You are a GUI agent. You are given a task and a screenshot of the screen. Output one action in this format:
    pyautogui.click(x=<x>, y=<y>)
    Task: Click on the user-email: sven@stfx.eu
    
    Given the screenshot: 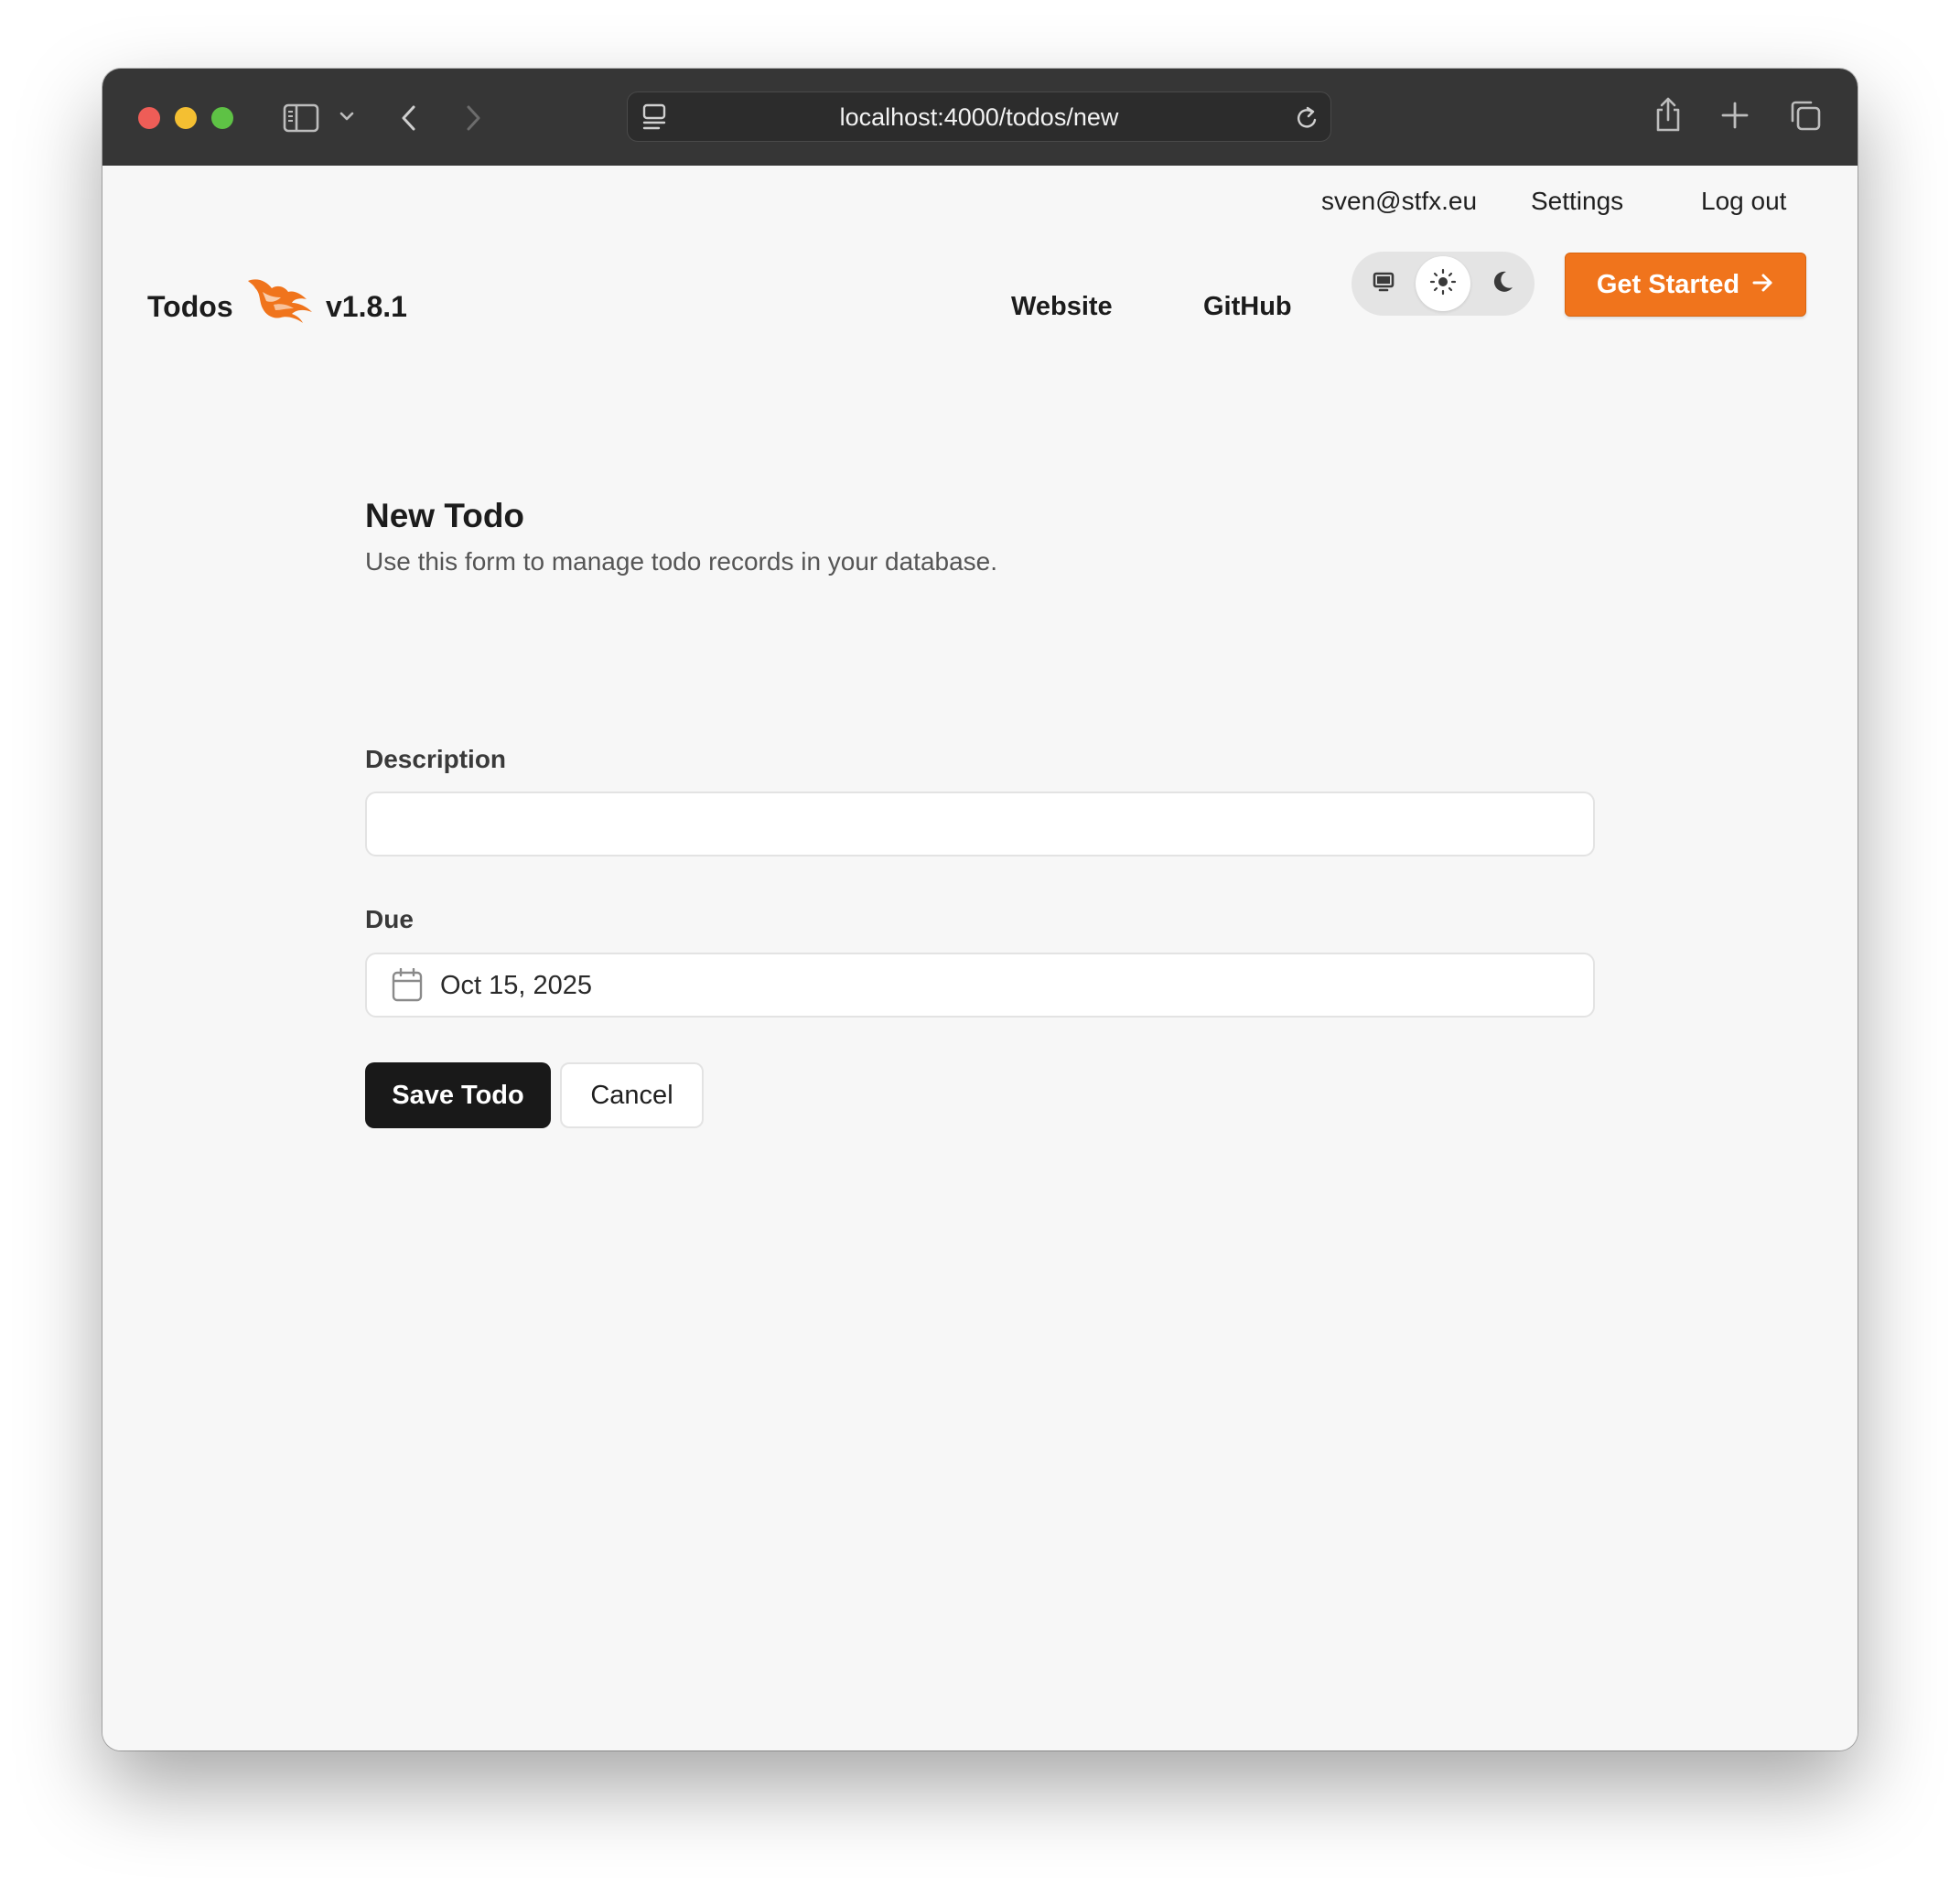 What is the action you would take?
    pyautogui.click(x=1399, y=201)
    